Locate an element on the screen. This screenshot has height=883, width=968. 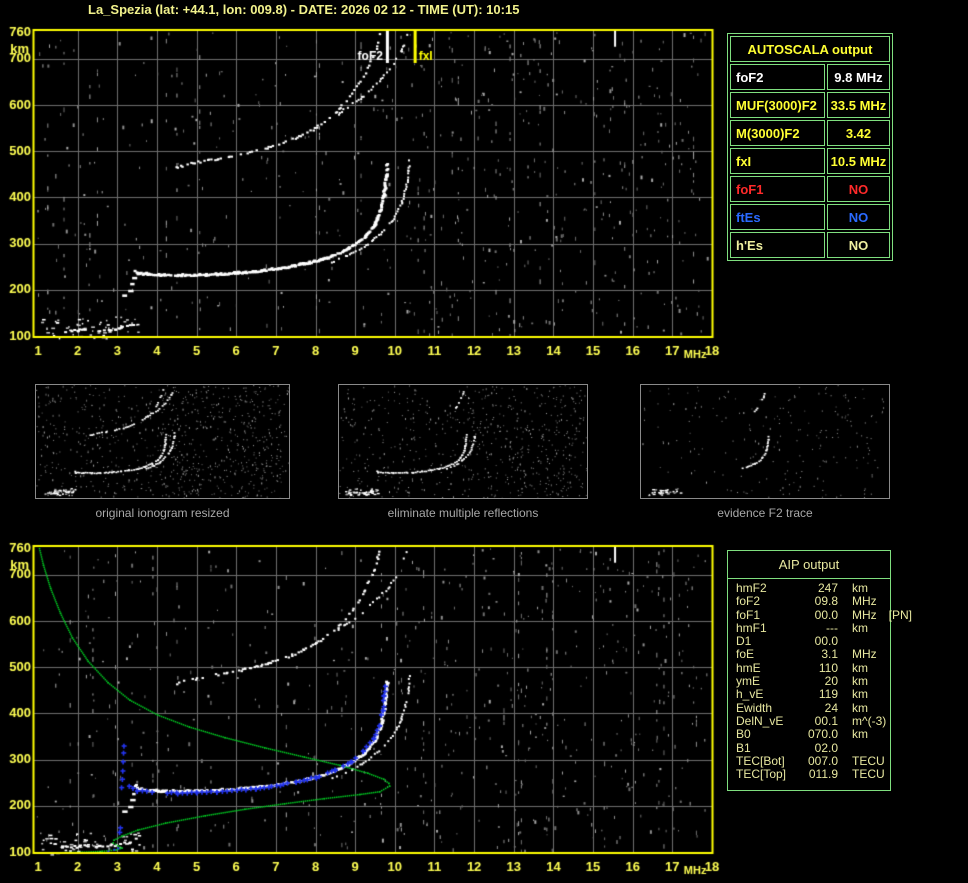
aip-row-unit: MHz [PN] is located at coordinates (882, 614).